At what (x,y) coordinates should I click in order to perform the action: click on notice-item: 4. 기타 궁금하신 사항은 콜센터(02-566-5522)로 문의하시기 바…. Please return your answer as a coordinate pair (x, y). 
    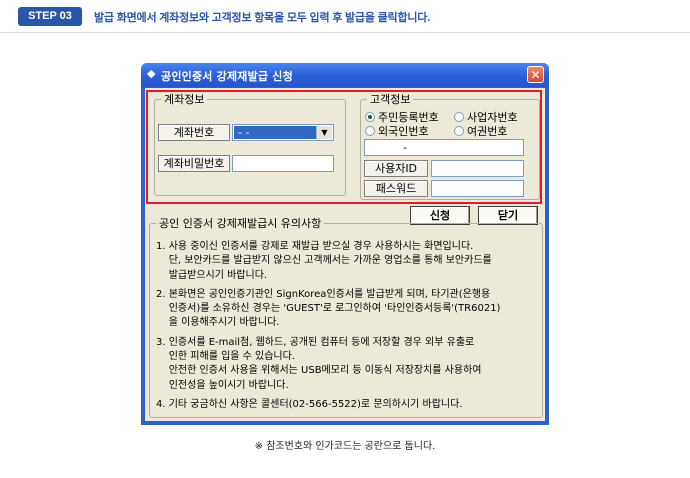
    Looking at the image, I should click on (309, 404).